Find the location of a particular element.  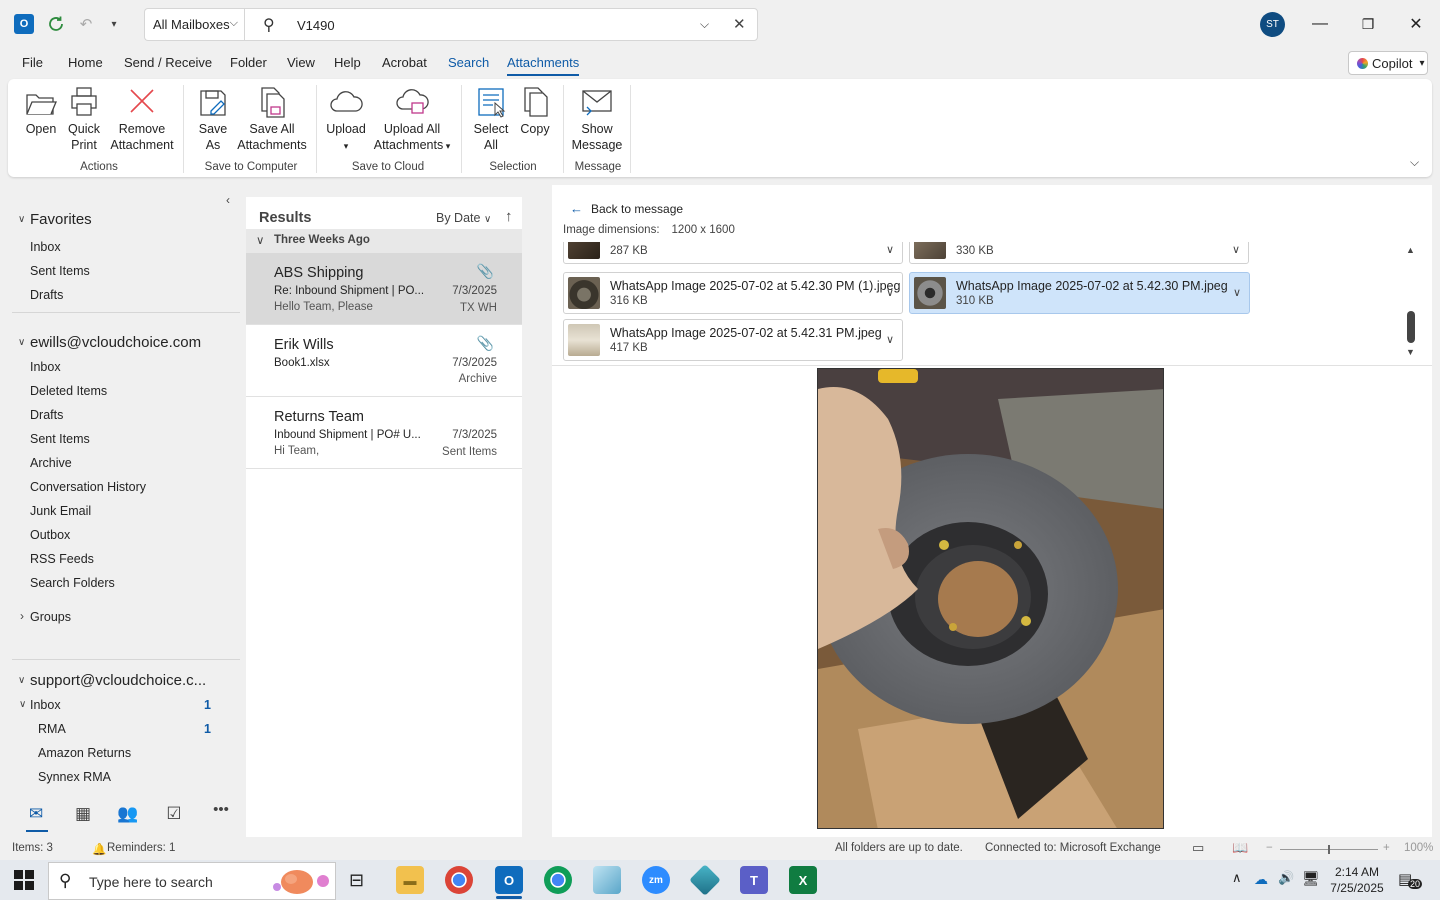

tab-view: View is located at coordinates (301, 62).